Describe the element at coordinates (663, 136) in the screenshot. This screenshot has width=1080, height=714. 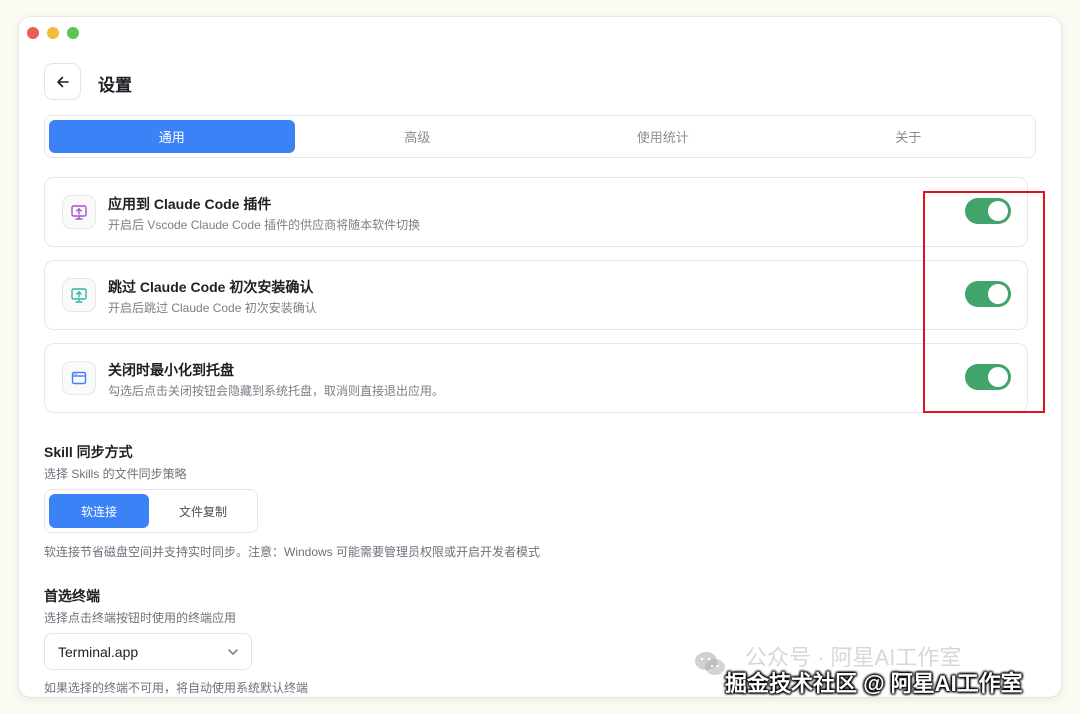
I see `tab-usage-stats: 使用统计` at that location.